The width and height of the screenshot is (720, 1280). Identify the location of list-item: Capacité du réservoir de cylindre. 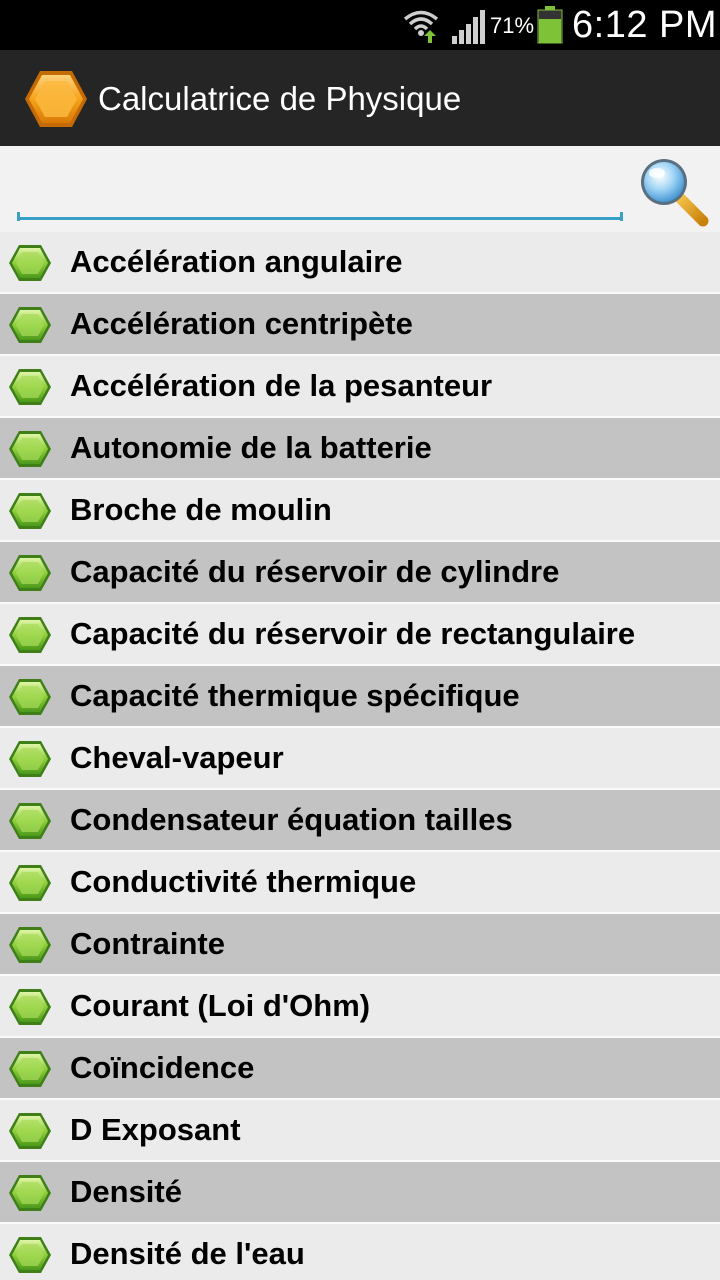
(360, 573).